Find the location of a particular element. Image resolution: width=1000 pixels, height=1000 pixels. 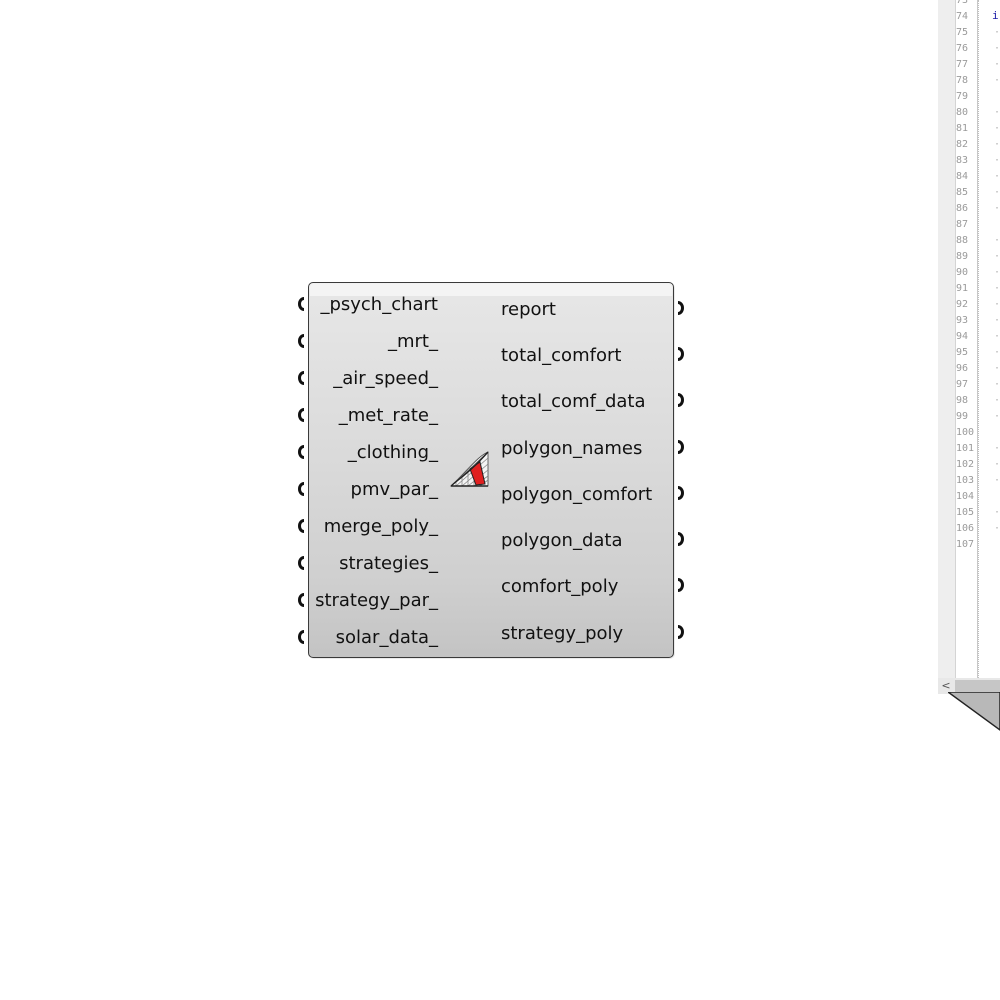

output-polygon-comfort: polygon_comfort is located at coordinates (576, 495).